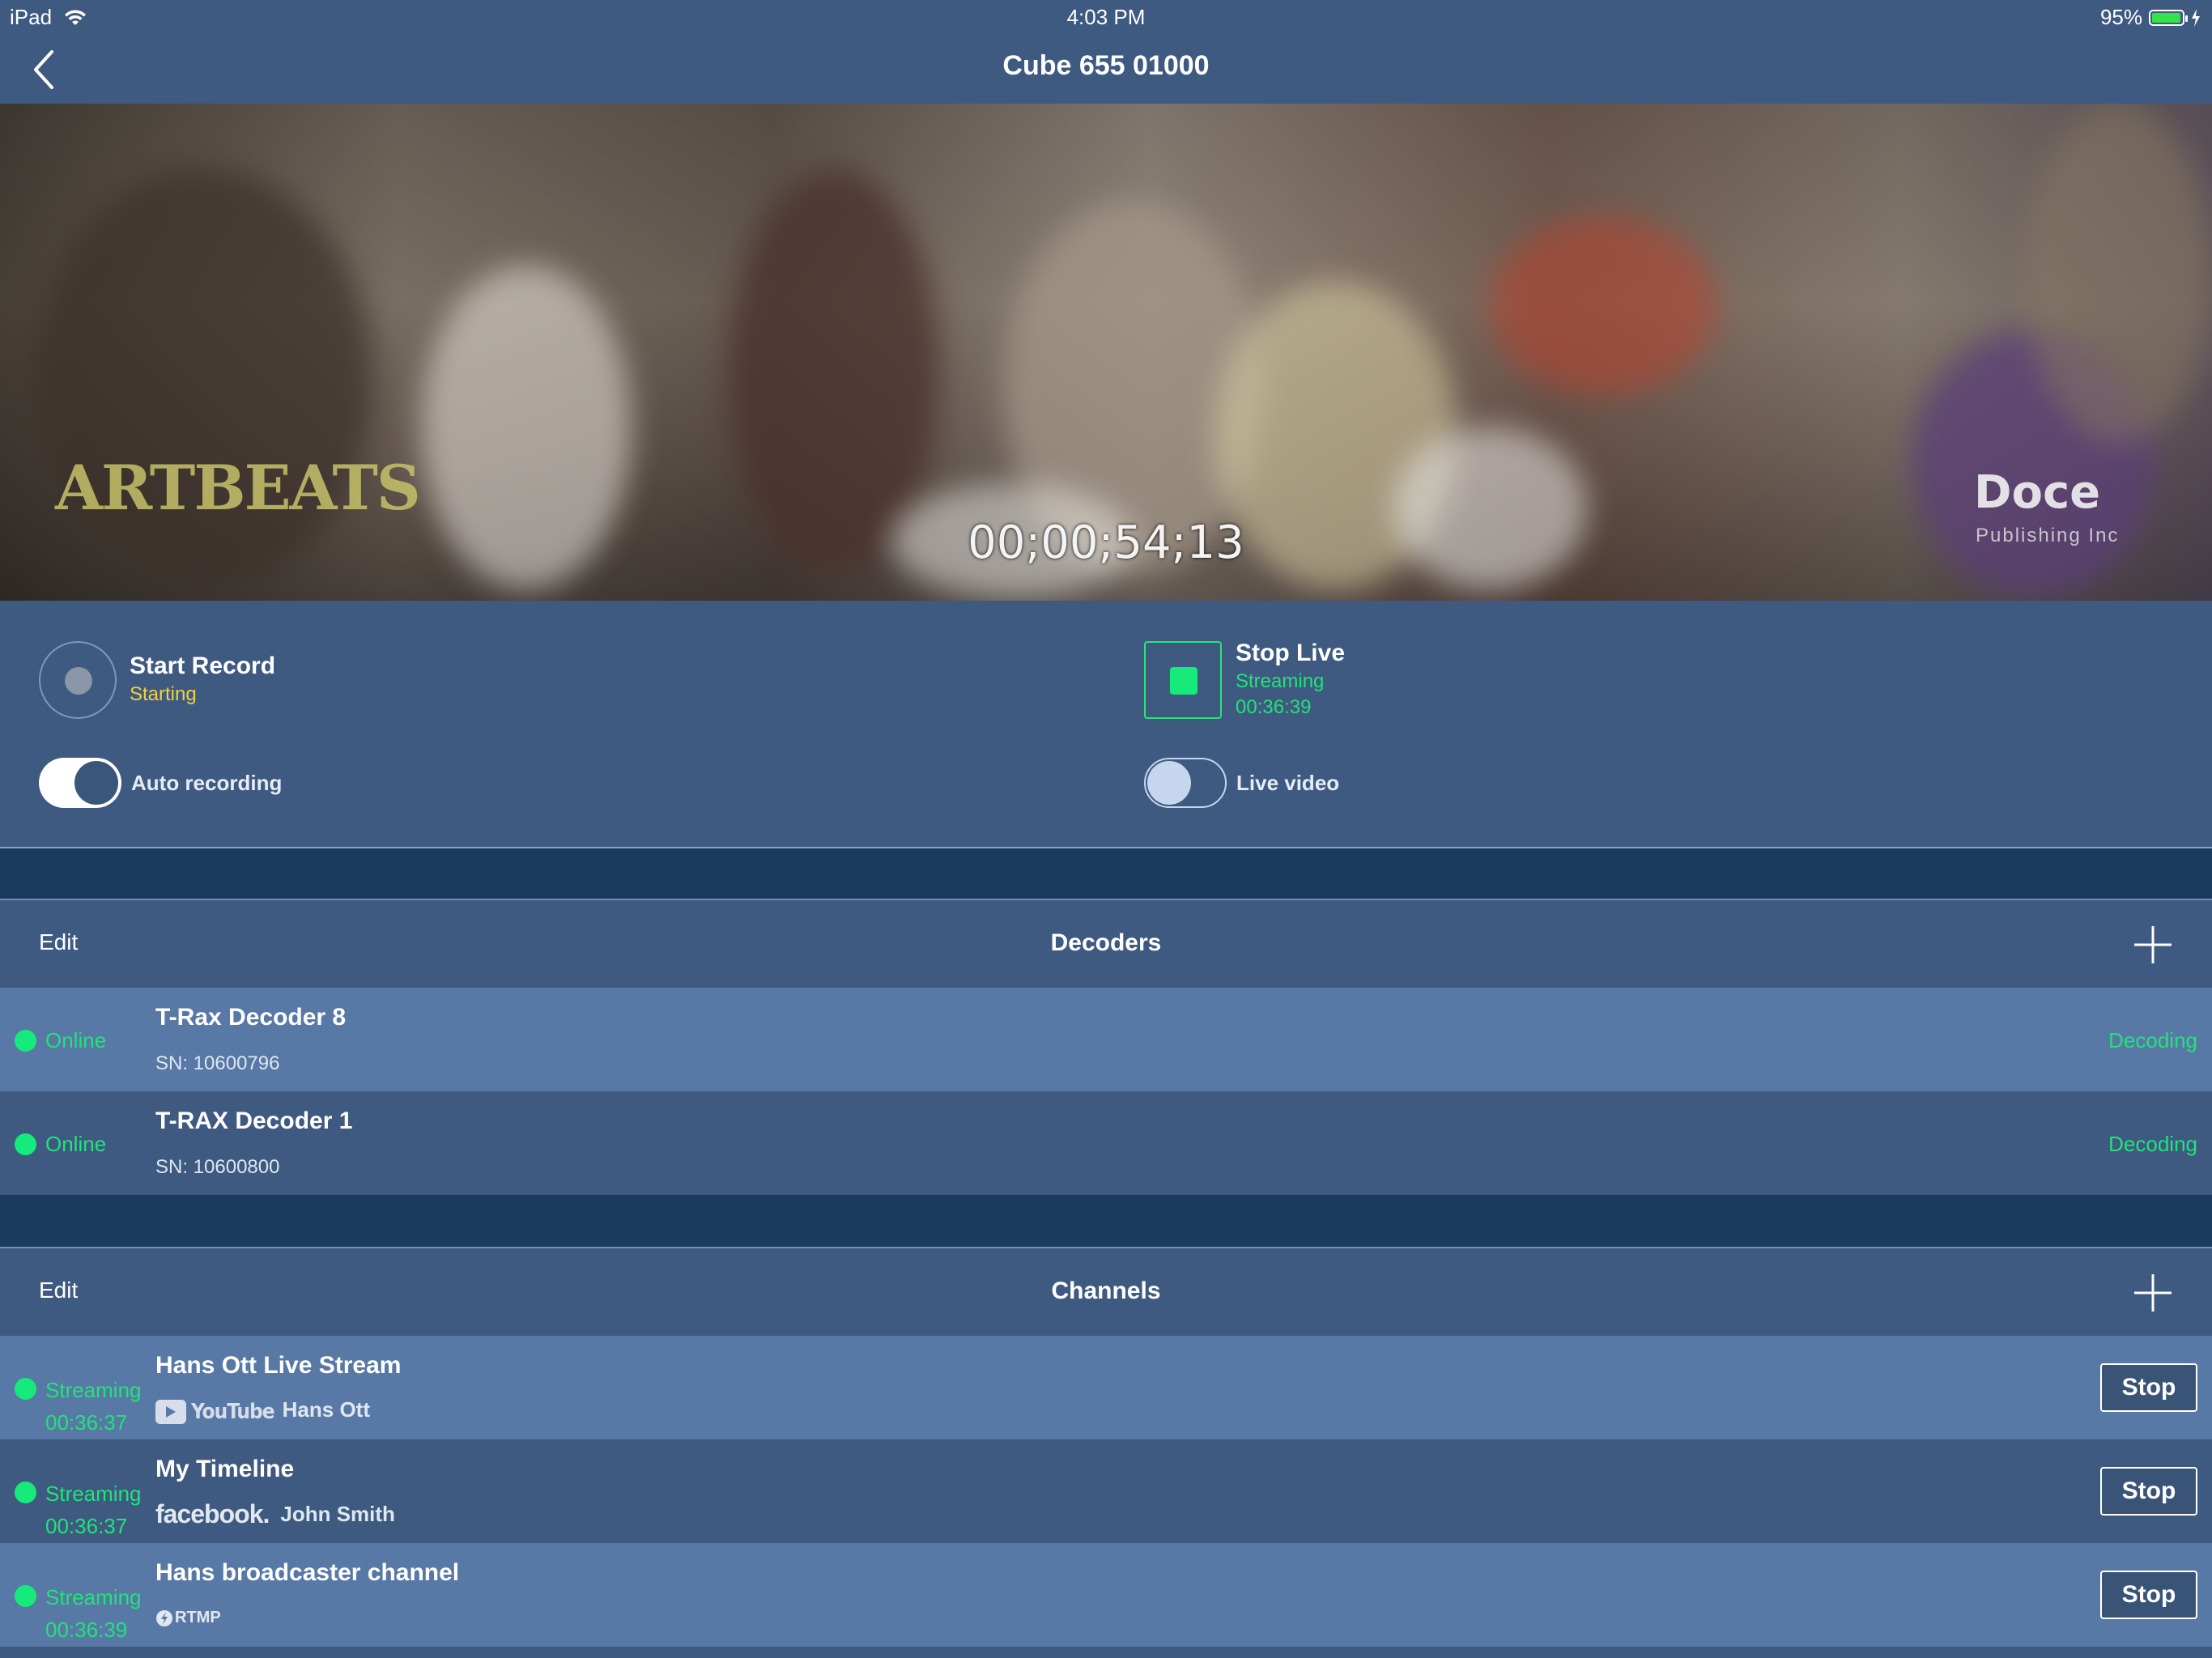 The height and width of the screenshot is (1658, 2212). I want to click on battery-percent: 95%, so click(2120, 17).